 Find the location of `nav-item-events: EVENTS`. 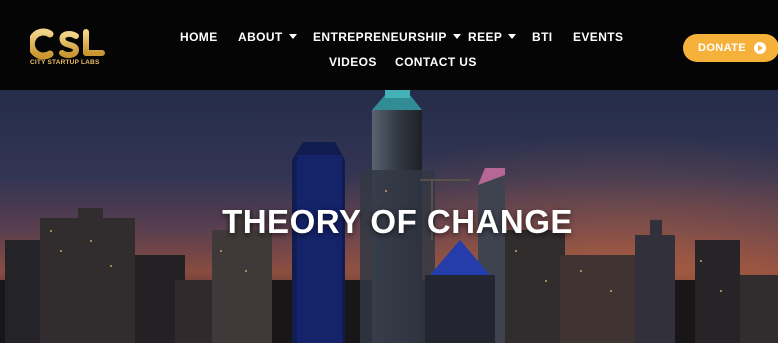

nav-item-events: EVENTS is located at coordinates (598, 37).